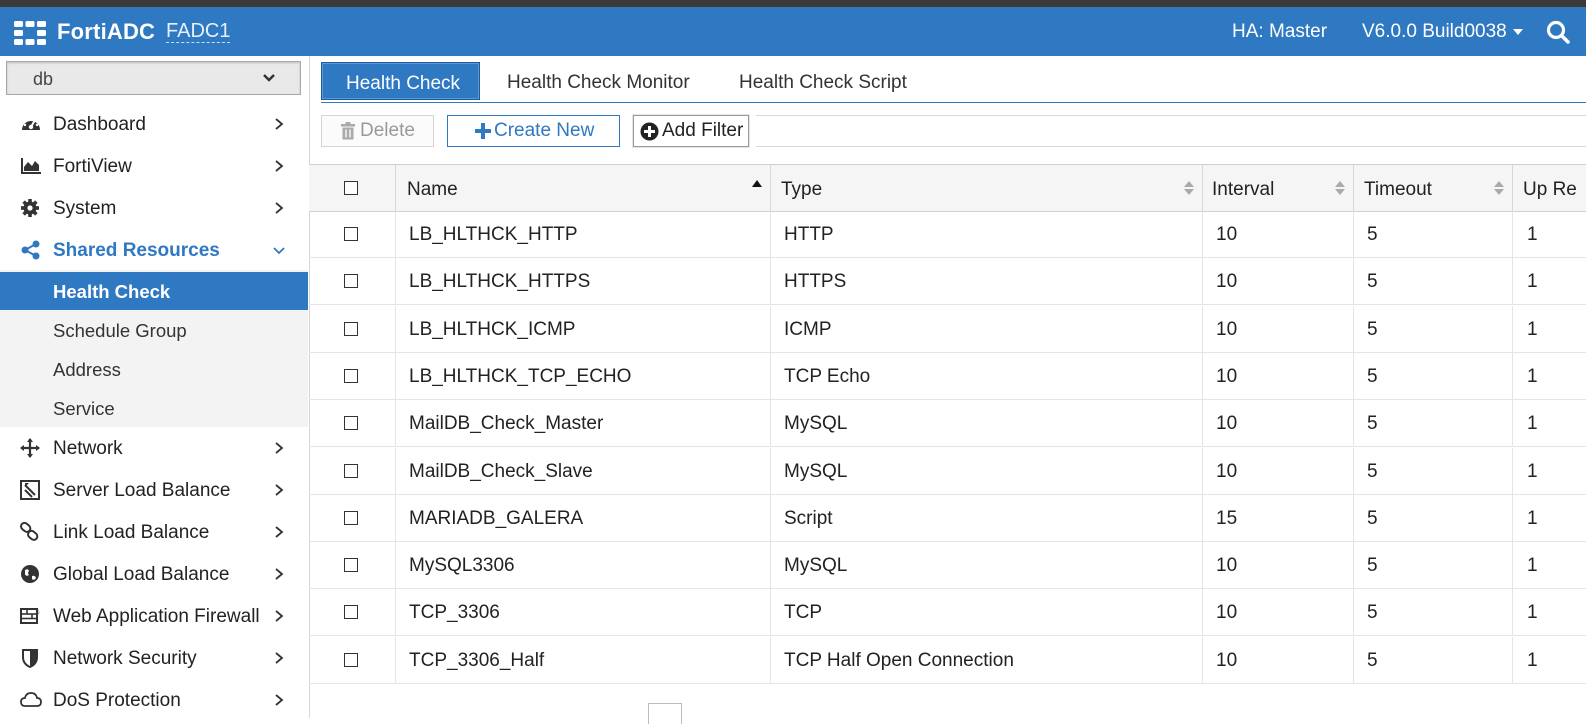 The image size is (1586, 724). What do you see at coordinates (987, 234) in the screenshot?
I see `cell-type: HTTP` at bounding box center [987, 234].